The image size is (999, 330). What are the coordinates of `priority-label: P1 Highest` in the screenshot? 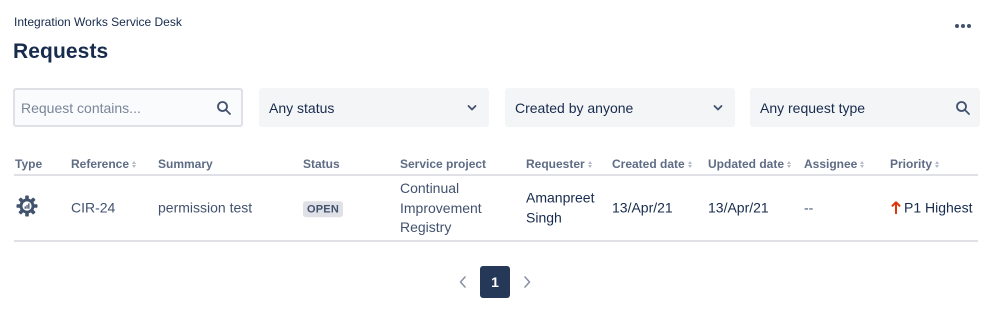 It's located at (938, 207).